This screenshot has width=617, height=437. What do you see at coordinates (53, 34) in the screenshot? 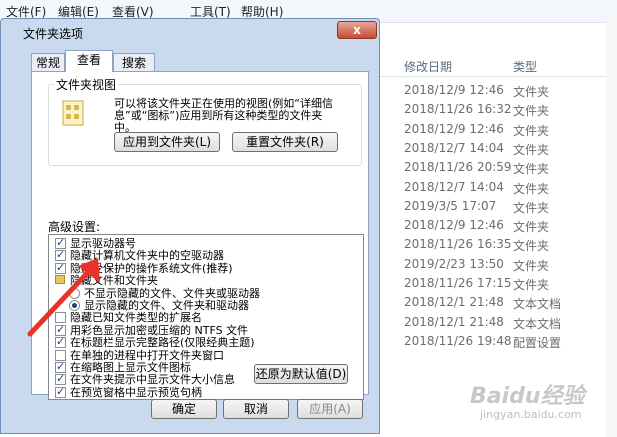
I see `dialog-title: 文件夹选项` at bounding box center [53, 34].